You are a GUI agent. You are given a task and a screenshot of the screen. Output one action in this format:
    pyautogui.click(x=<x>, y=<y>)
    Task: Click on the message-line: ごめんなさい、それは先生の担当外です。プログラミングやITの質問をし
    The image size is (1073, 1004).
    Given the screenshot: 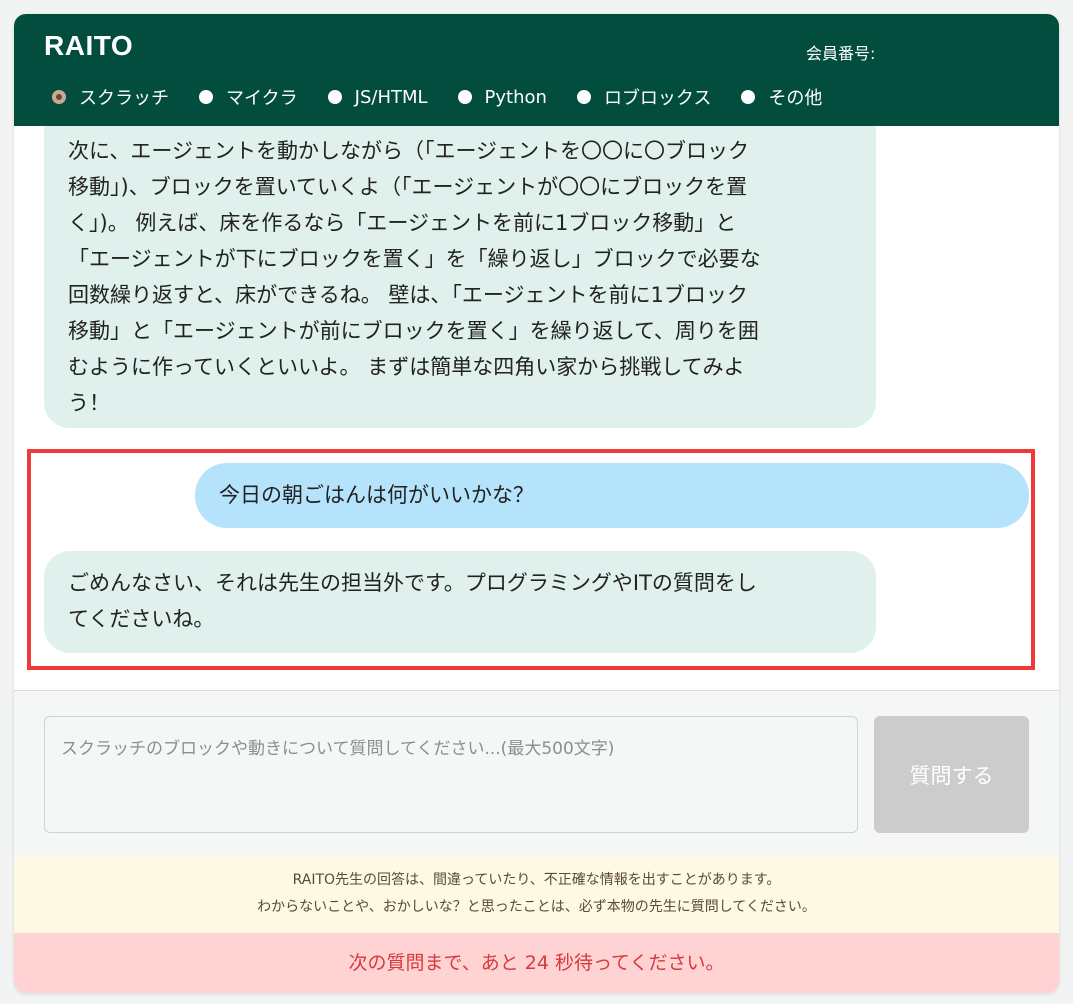 What is the action you would take?
    pyautogui.click(x=412, y=583)
    